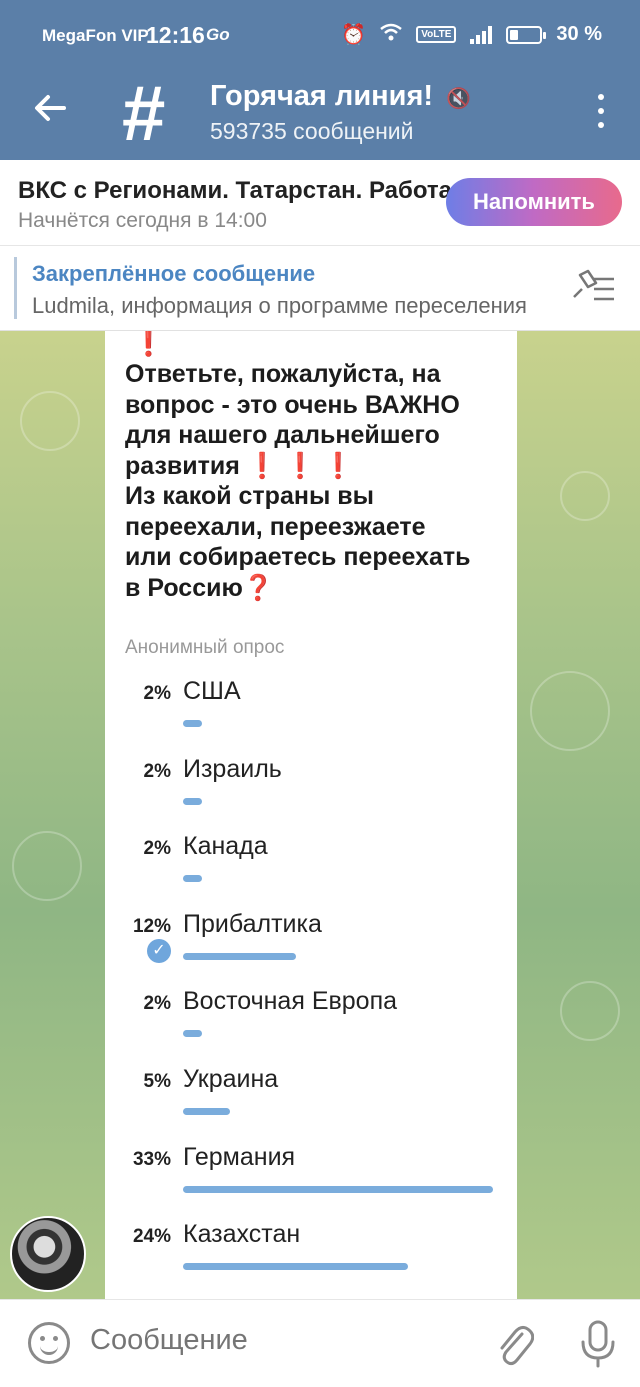 The width and height of the screenshot is (640, 1387). I want to click on poll-option-percent: 12%, so click(151, 926).